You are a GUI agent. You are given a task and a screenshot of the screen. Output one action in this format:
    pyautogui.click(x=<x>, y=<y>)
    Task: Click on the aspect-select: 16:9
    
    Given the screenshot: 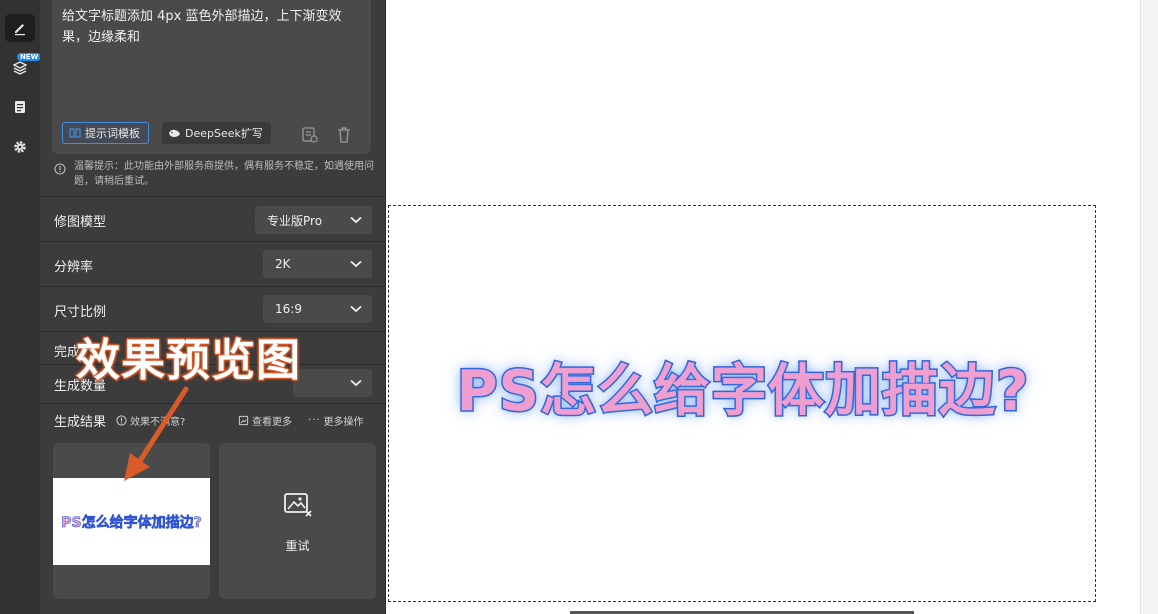 What is the action you would take?
    pyautogui.click(x=317, y=309)
    